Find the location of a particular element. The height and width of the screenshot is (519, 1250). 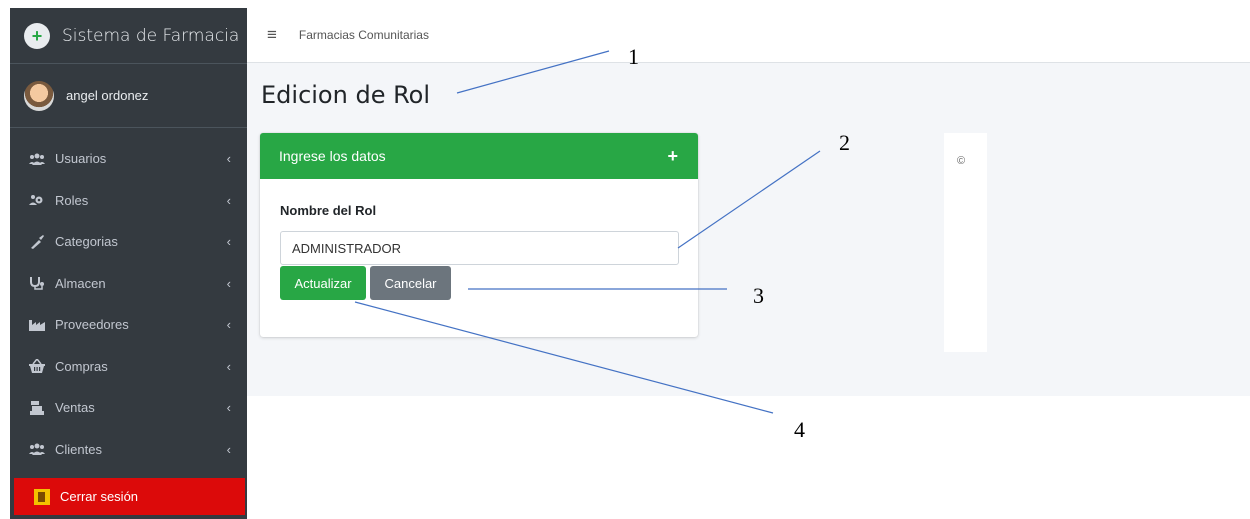

logout-button: Cerrar sesión is located at coordinates (129, 496).